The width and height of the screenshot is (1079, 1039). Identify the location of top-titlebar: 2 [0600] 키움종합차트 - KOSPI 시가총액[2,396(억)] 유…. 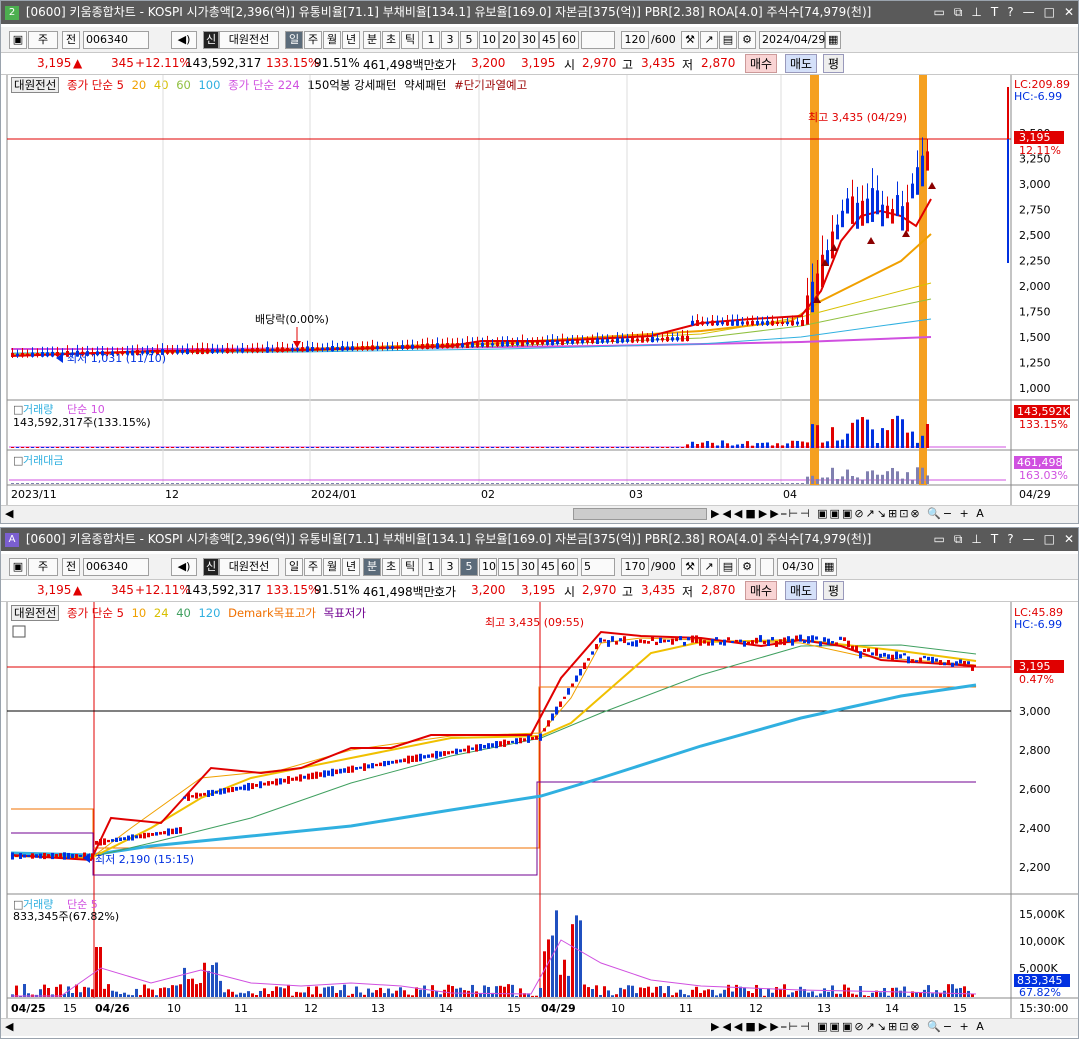
(539, 12).